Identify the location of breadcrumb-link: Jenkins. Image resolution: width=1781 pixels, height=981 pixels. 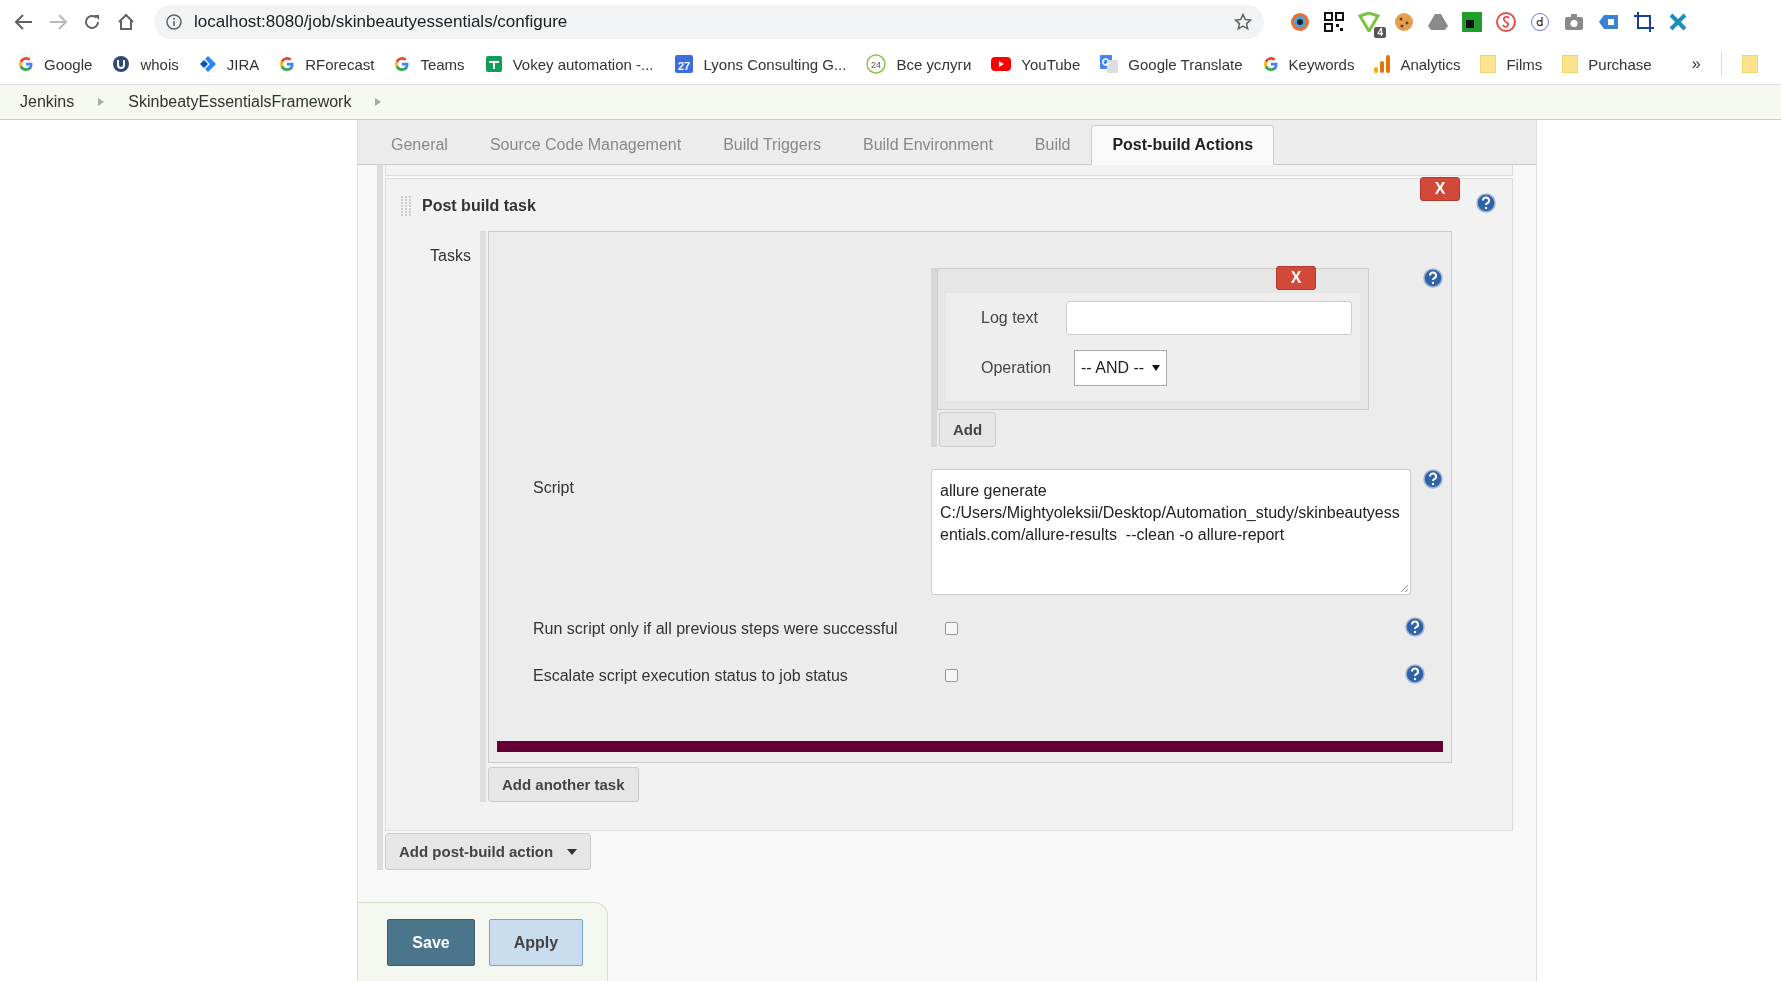
(47, 102).